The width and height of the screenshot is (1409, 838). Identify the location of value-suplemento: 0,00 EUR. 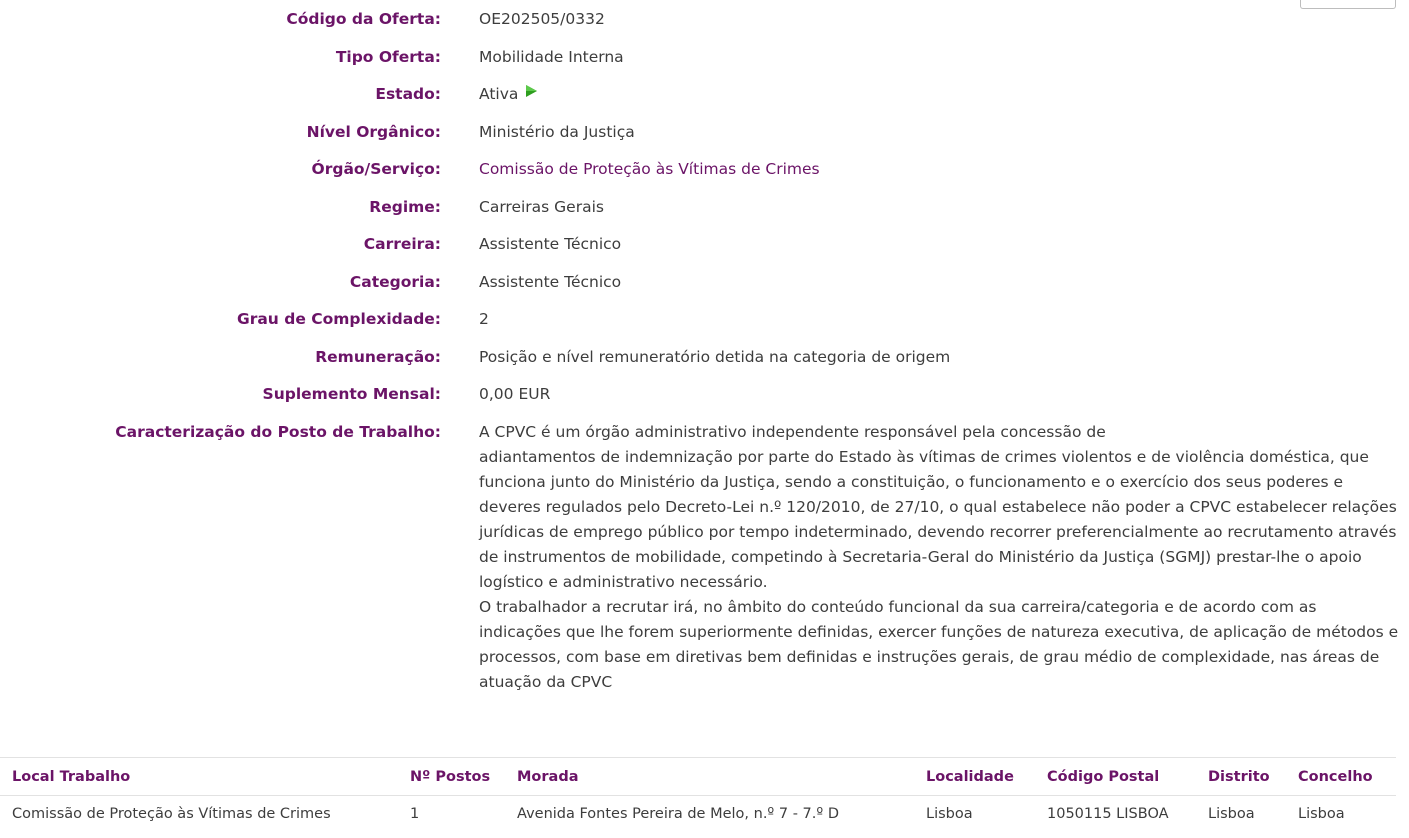
(515, 394).